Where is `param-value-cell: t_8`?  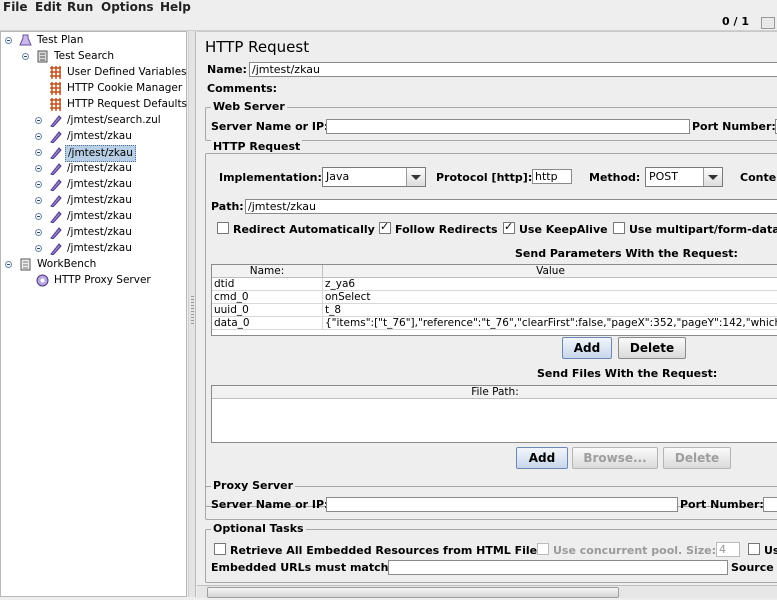 param-value-cell: t_8 is located at coordinates (550, 310).